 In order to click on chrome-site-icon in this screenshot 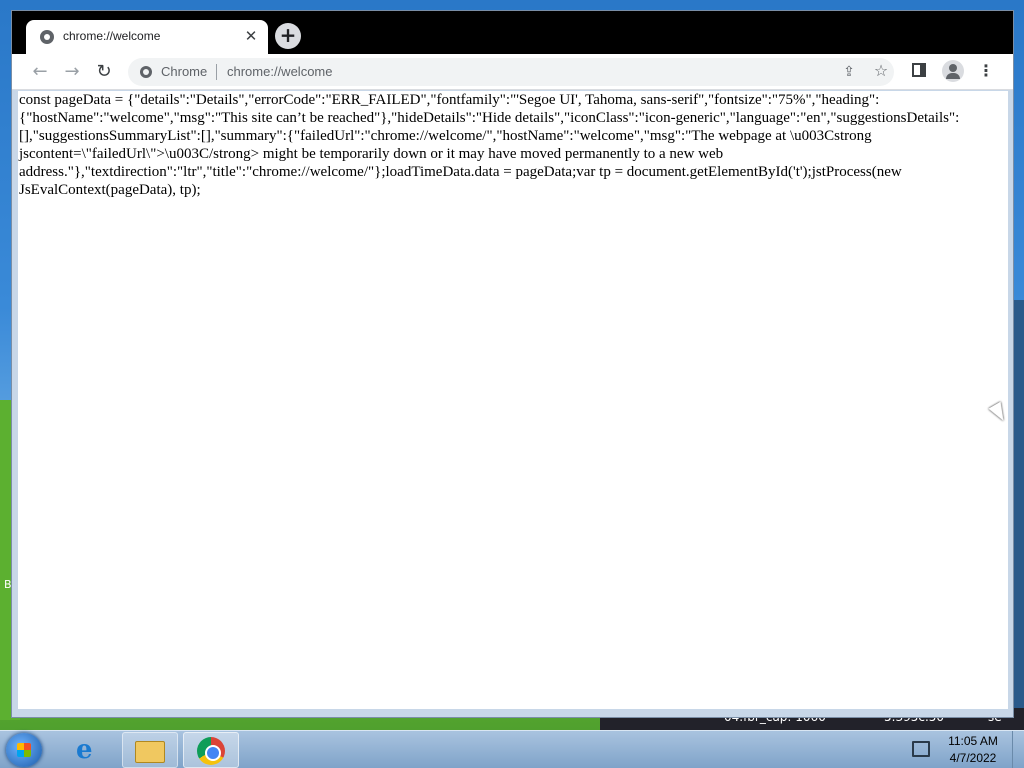, I will do `click(146, 72)`.